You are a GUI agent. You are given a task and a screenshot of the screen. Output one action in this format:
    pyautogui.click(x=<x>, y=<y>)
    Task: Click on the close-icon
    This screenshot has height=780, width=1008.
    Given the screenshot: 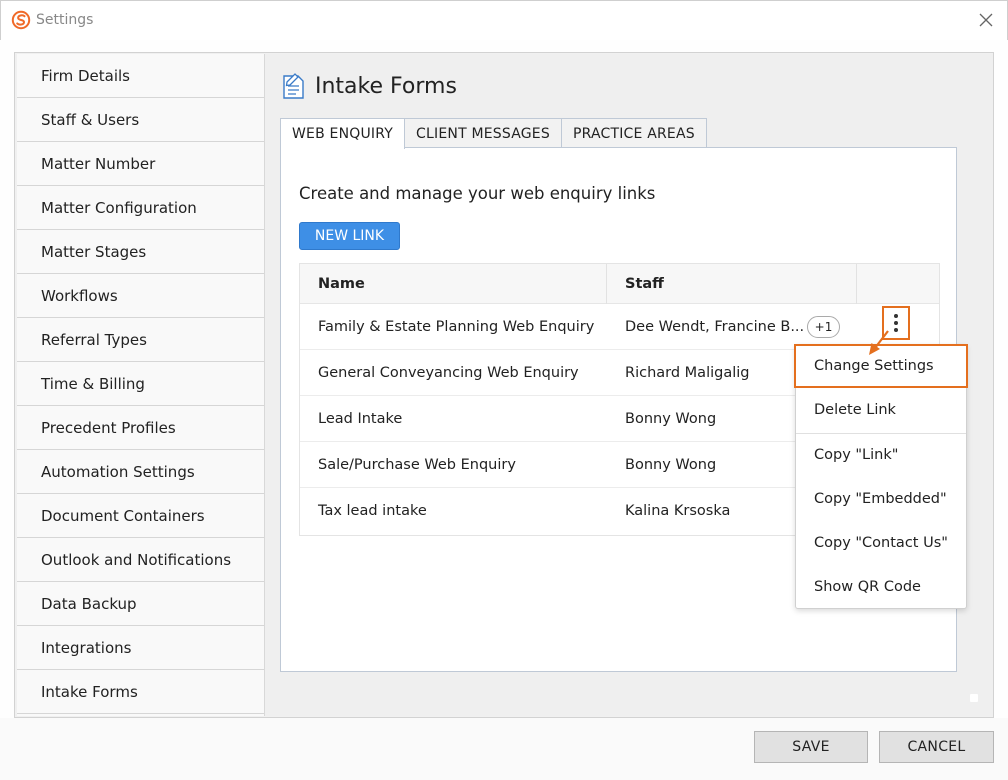 What is the action you would take?
    pyautogui.click(x=986, y=20)
    